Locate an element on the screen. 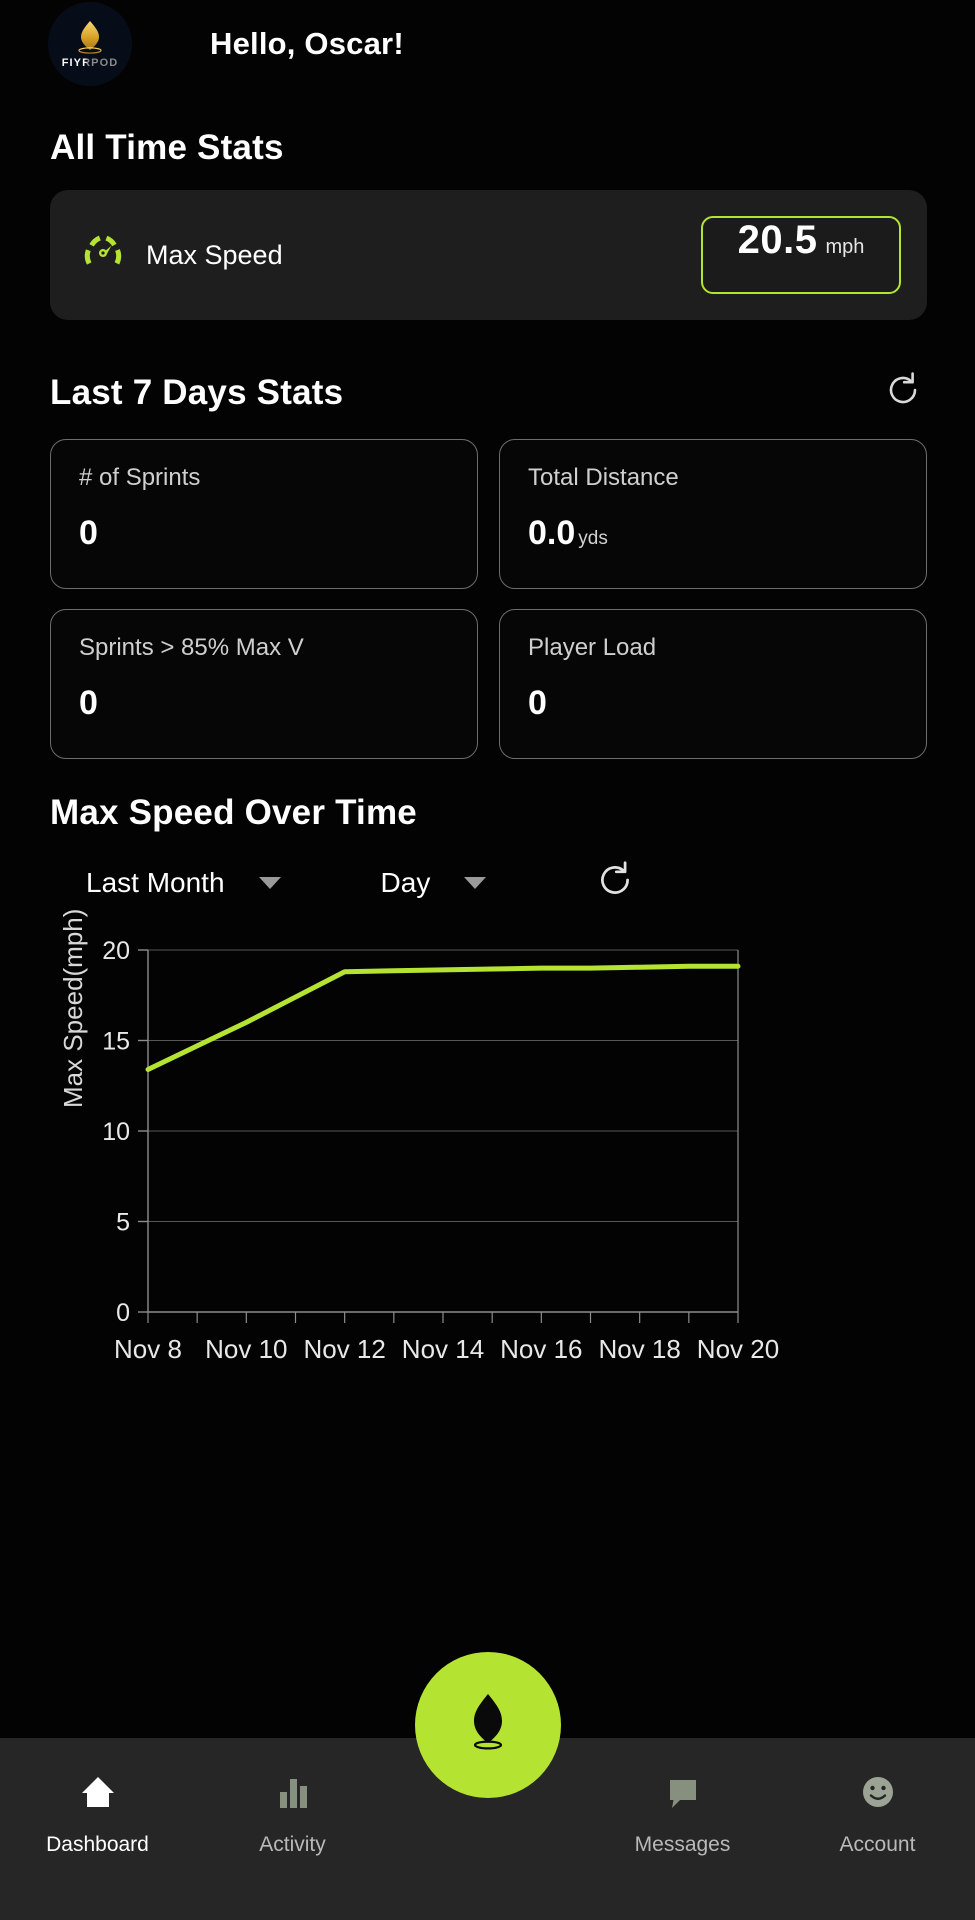  svg-text: Nov 8 is located at coordinates (148, 1347).